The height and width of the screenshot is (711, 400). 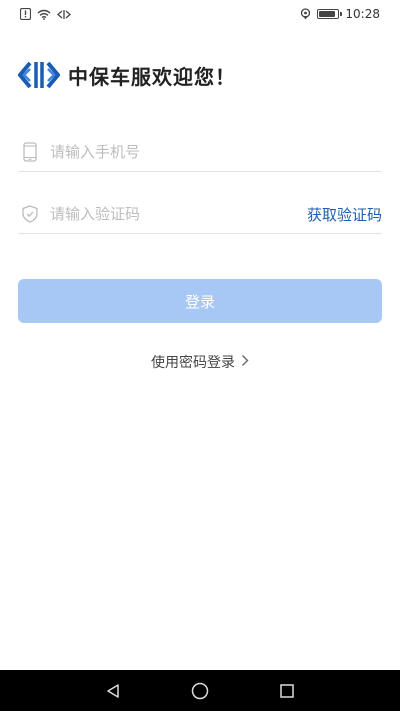 I want to click on welcome-header: 中保车服欢迎您！, so click(x=127, y=75).